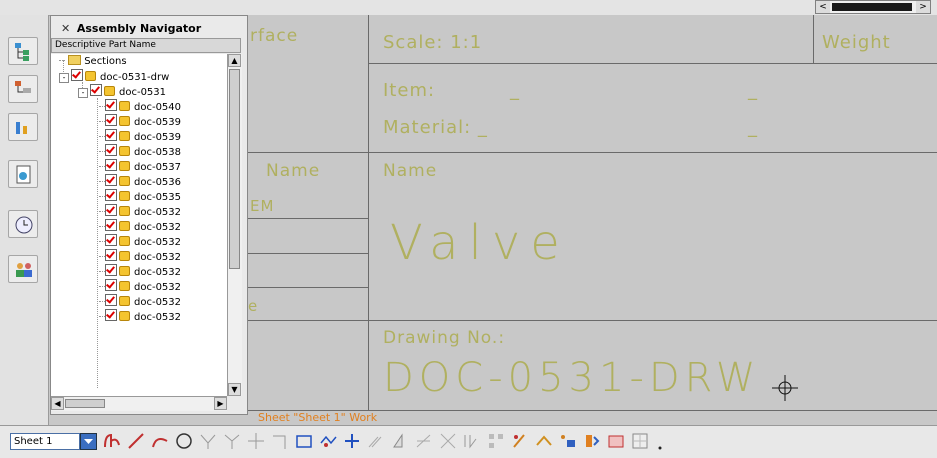 The height and width of the screenshot is (458, 937). I want to click on document-icon, so click(23, 174).